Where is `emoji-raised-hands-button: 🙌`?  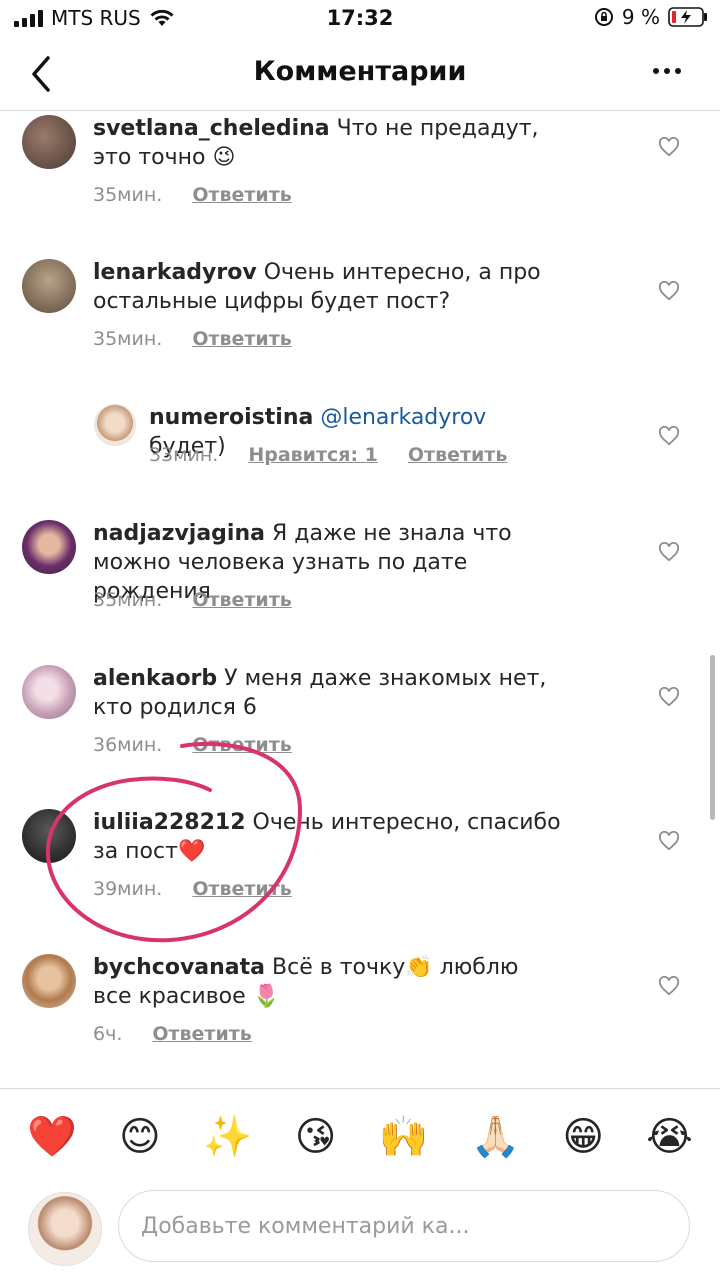
emoji-raised-hands-button: 🙌 is located at coordinates (404, 1137).